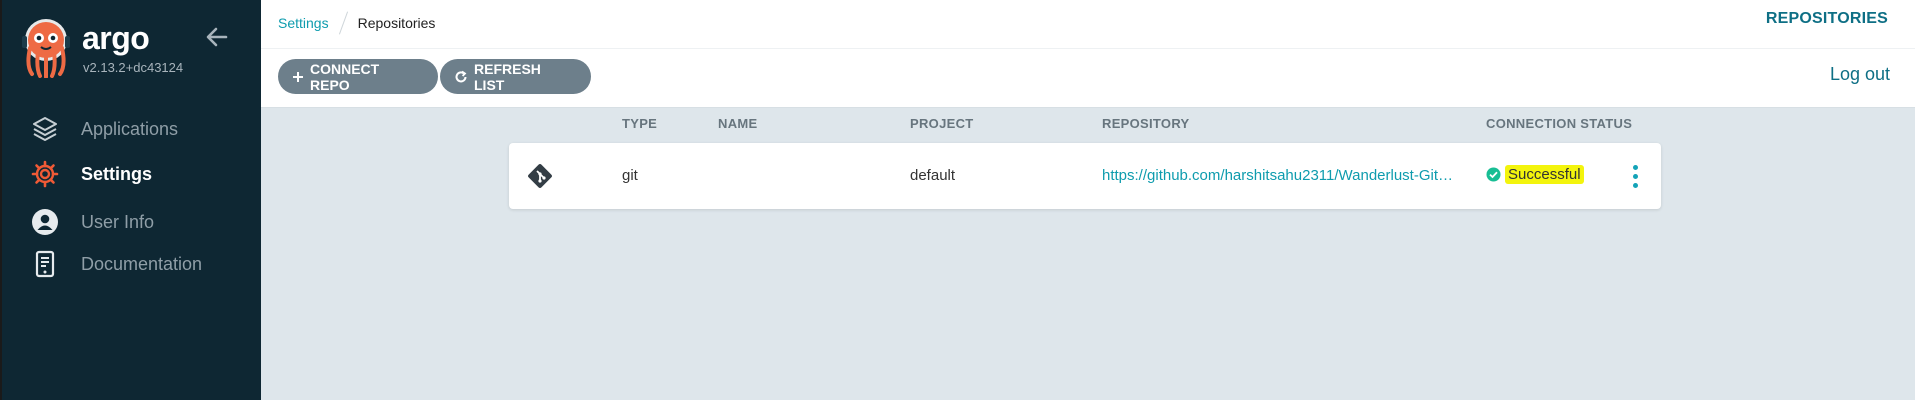 The height and width of the screenshot is (400, 1915). I want to click on repo-project: default, so click(933, 175).